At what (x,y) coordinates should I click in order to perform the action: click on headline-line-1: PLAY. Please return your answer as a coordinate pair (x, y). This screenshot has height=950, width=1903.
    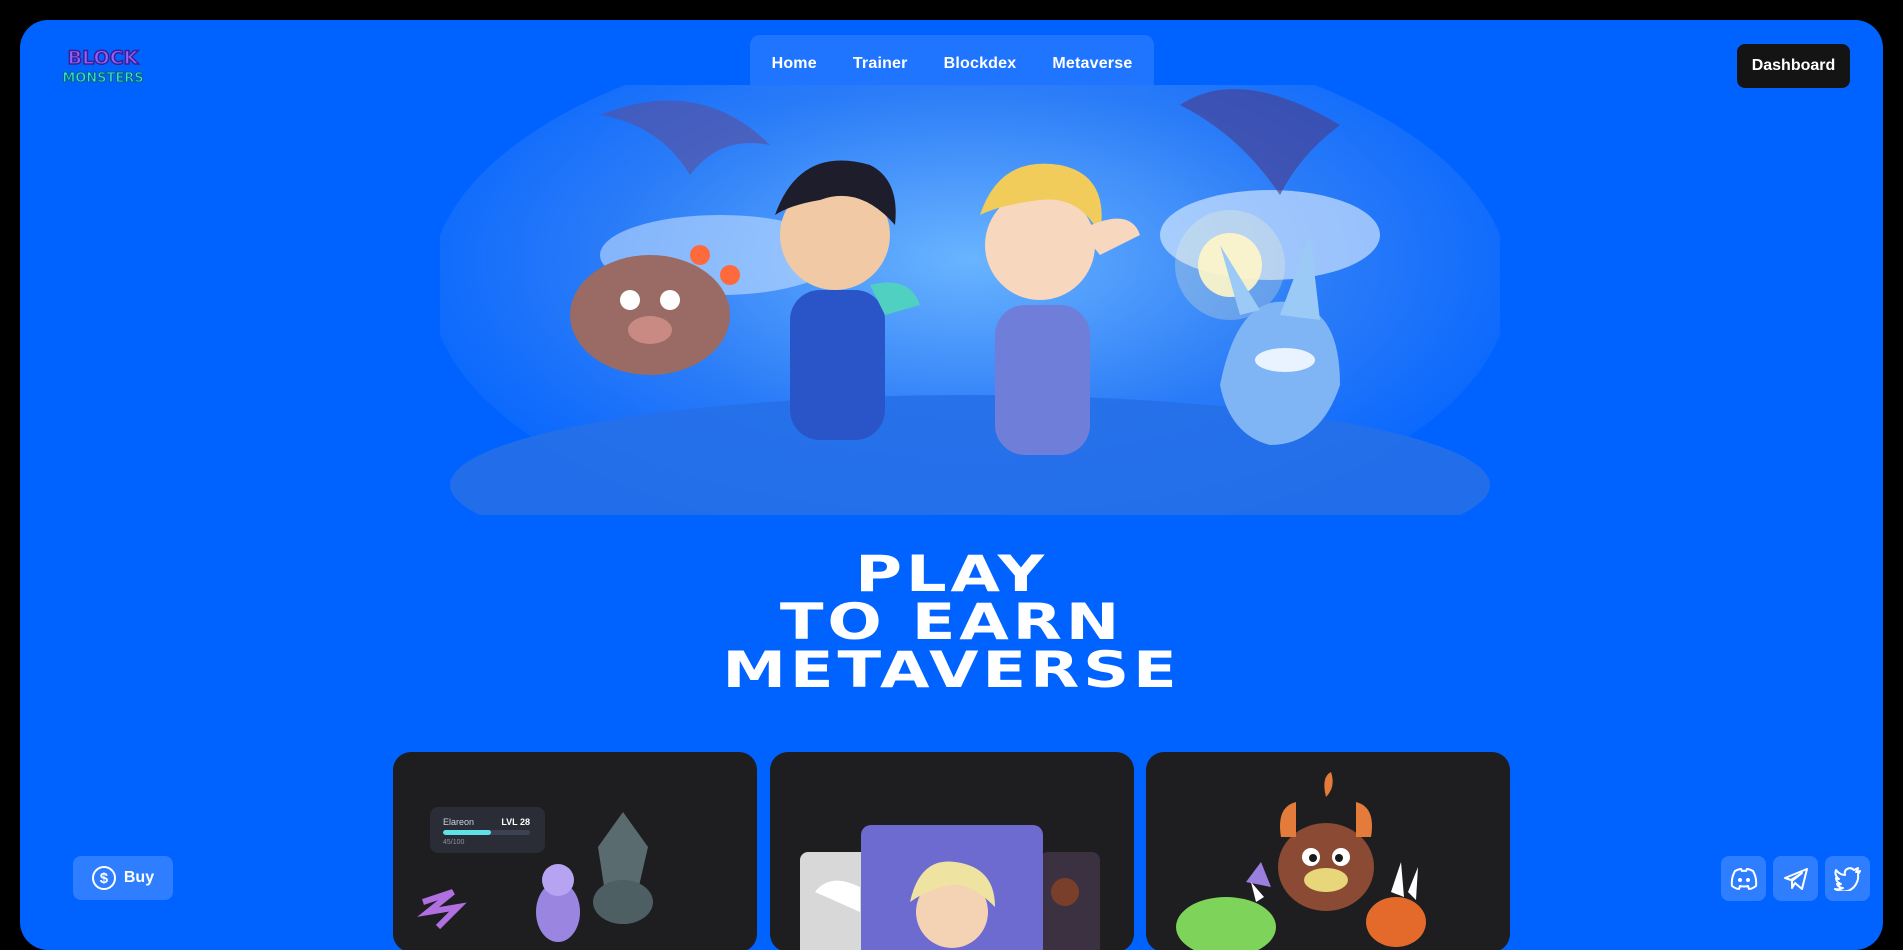
    Looking at the image, I should click on (951, 574).